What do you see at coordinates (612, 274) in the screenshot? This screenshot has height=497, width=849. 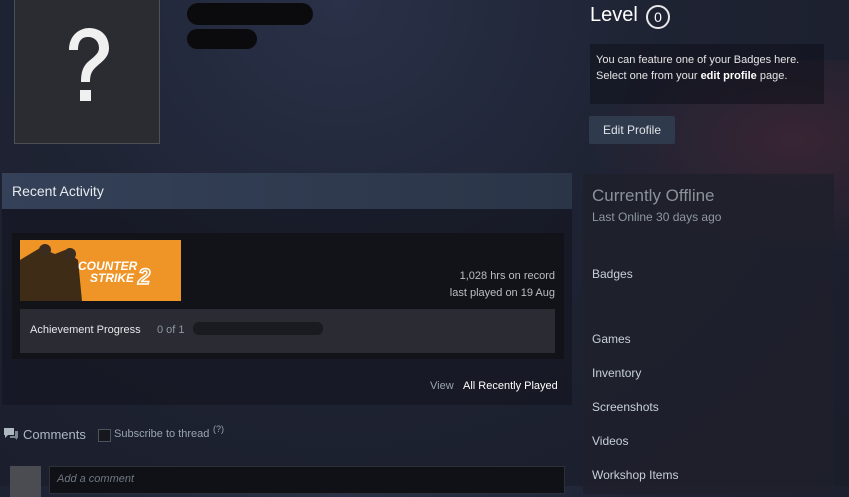 I see `sidebar-item-badges: Badges` at bounding box center [612, 274].